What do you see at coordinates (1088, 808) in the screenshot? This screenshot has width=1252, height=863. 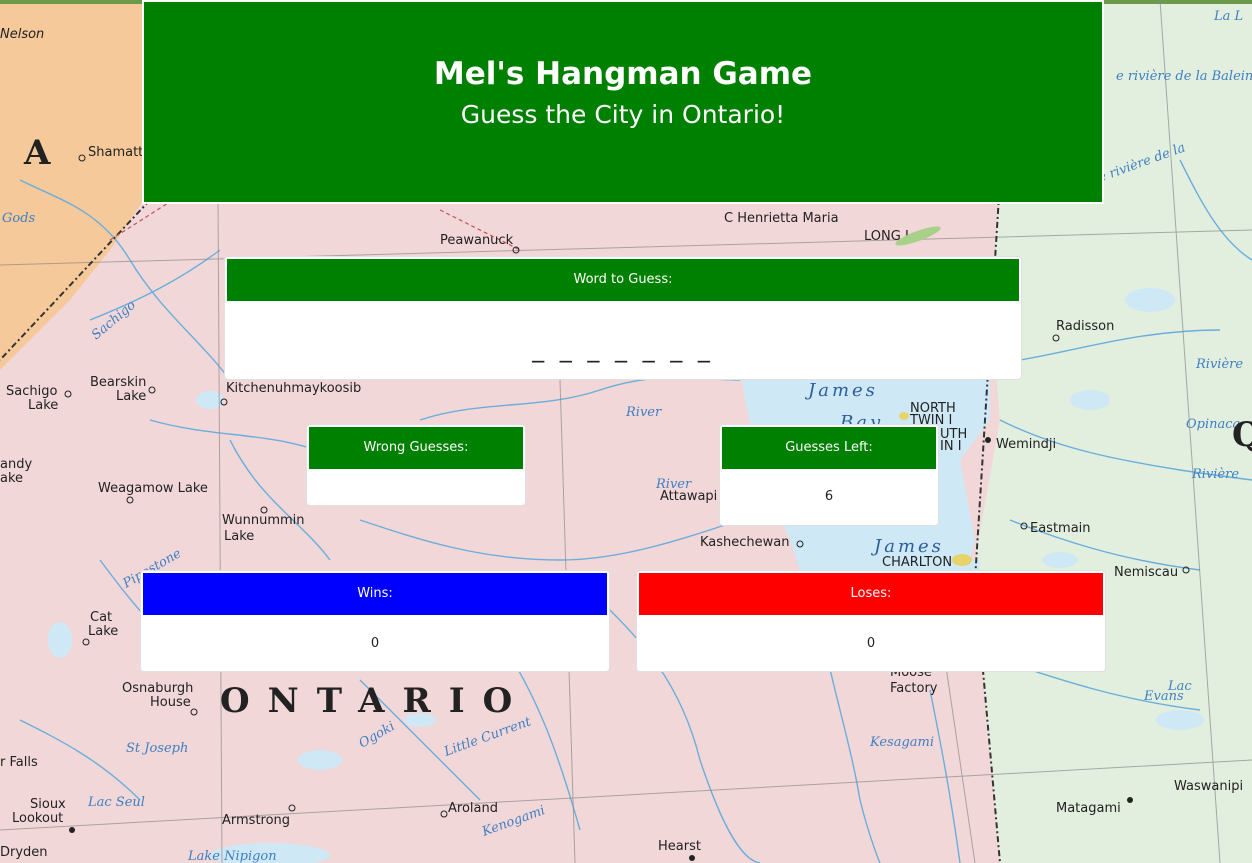 I see `map-label-matagami: Matagami` at bounding box center [1088, 808].